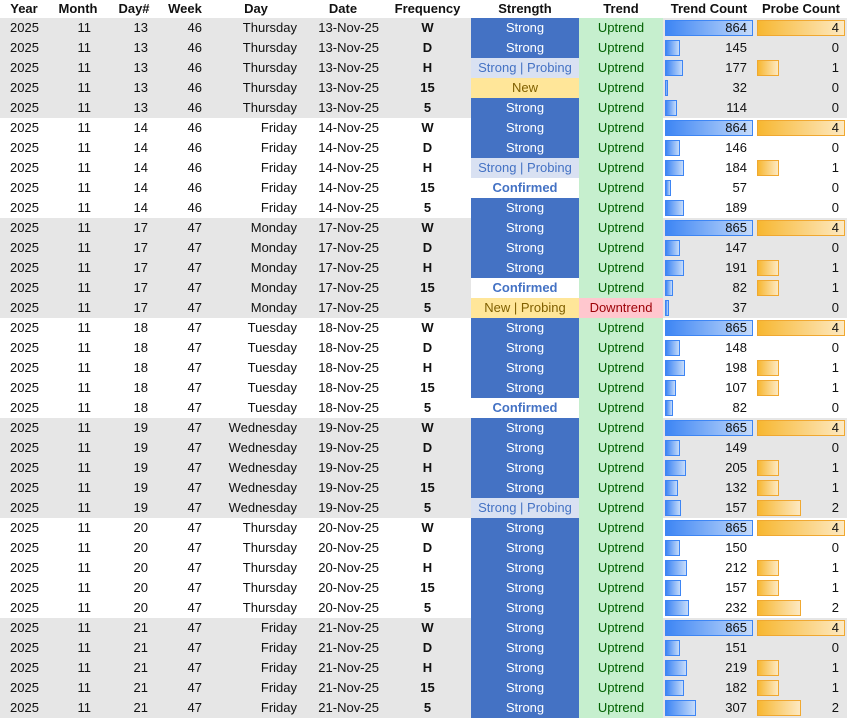 The height and width of the screenshot is (718, 847). Describe the element at coordinates (709, 348) in the screenshot. I see `cell-trend-count: 148` at that location.